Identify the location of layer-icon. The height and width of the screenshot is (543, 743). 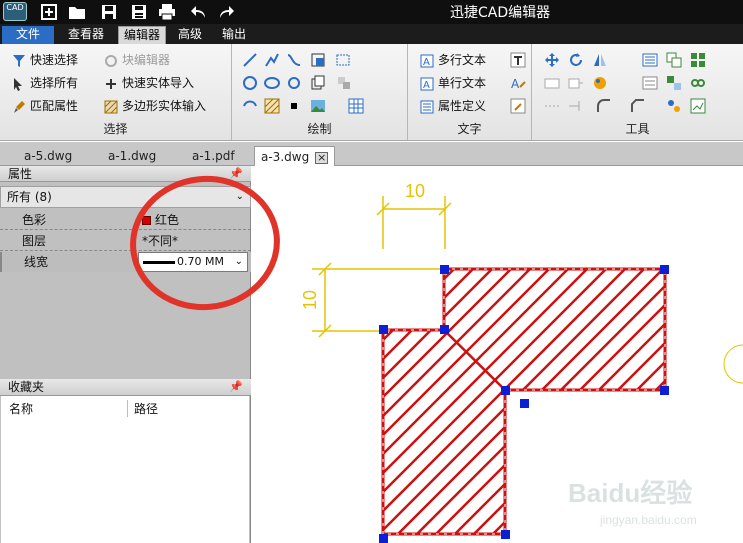
(650, 83).